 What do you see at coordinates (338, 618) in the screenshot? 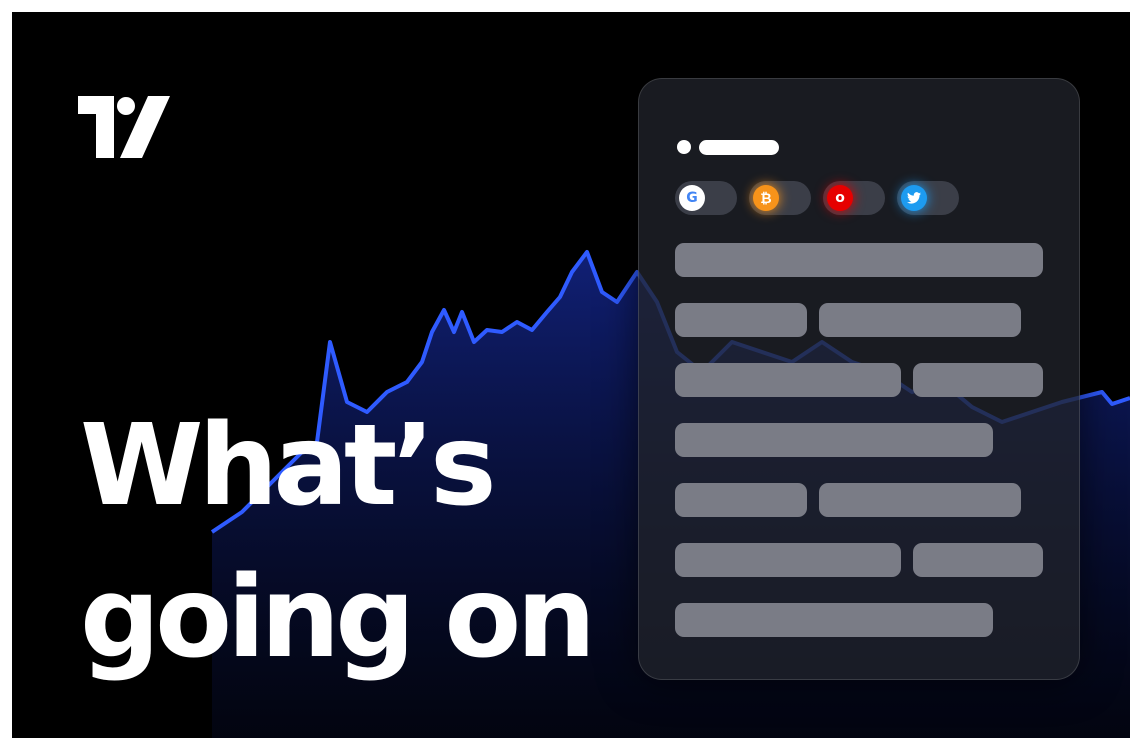
I see `headline-line-2: going on` at bounding box center [338, 618].